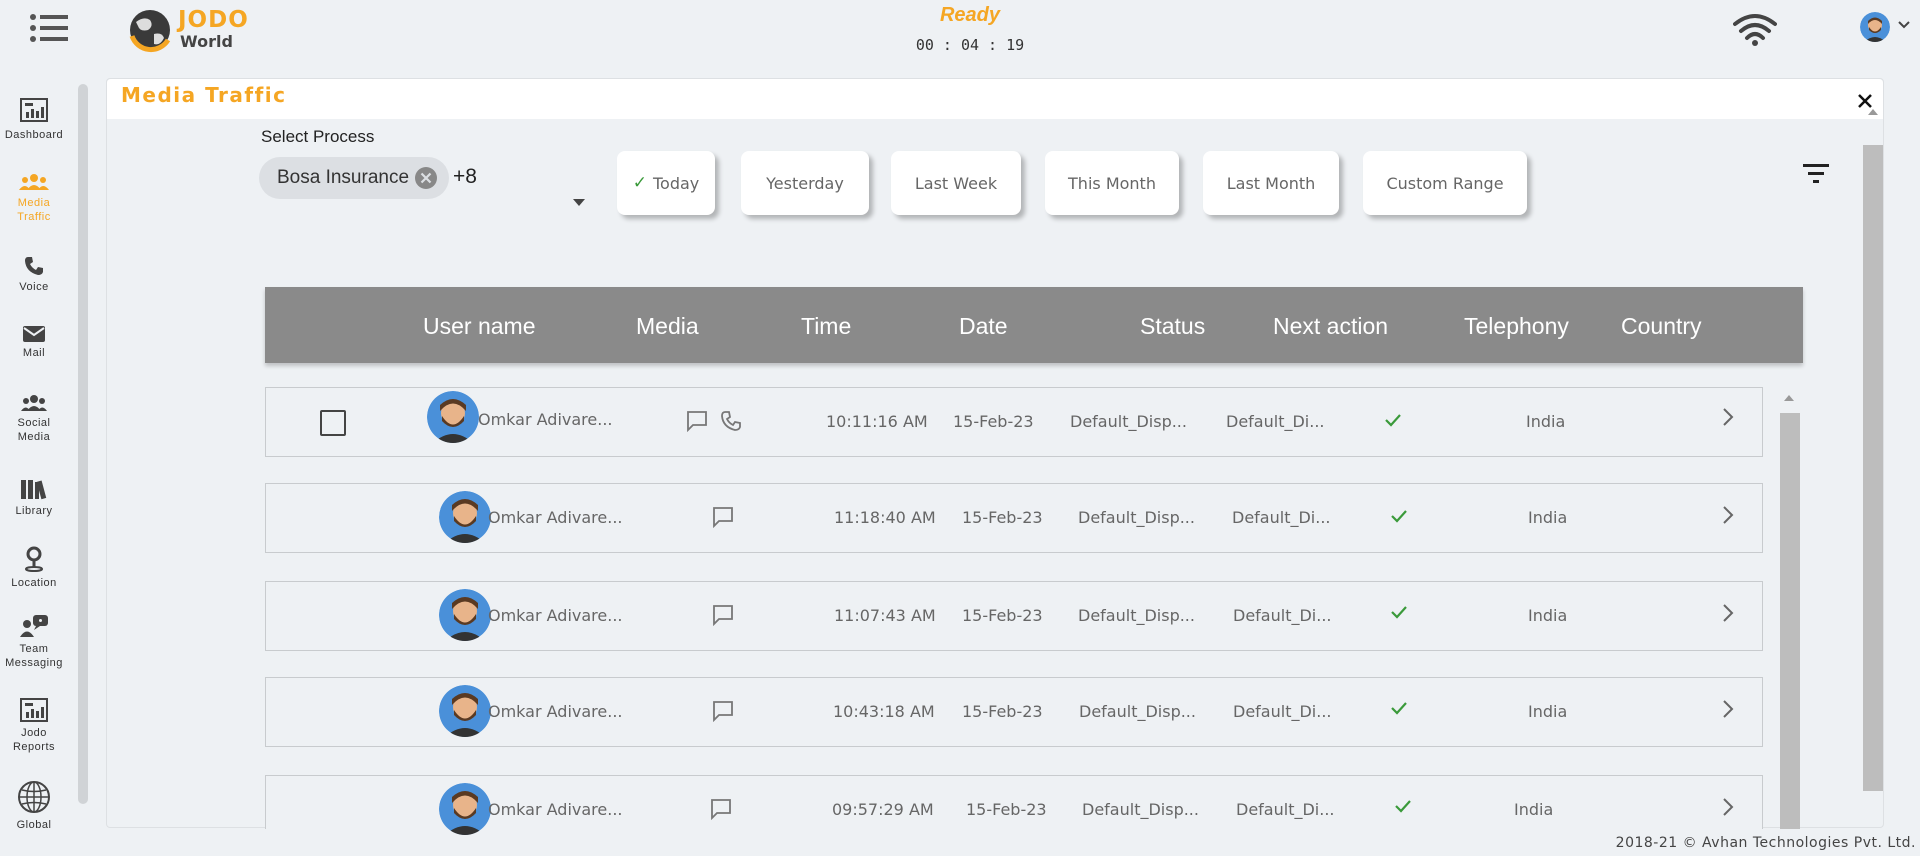  Describe the element at coordinates (34, 287) in the screenshot. I see `sidebar-item-label: Voice` at that location.